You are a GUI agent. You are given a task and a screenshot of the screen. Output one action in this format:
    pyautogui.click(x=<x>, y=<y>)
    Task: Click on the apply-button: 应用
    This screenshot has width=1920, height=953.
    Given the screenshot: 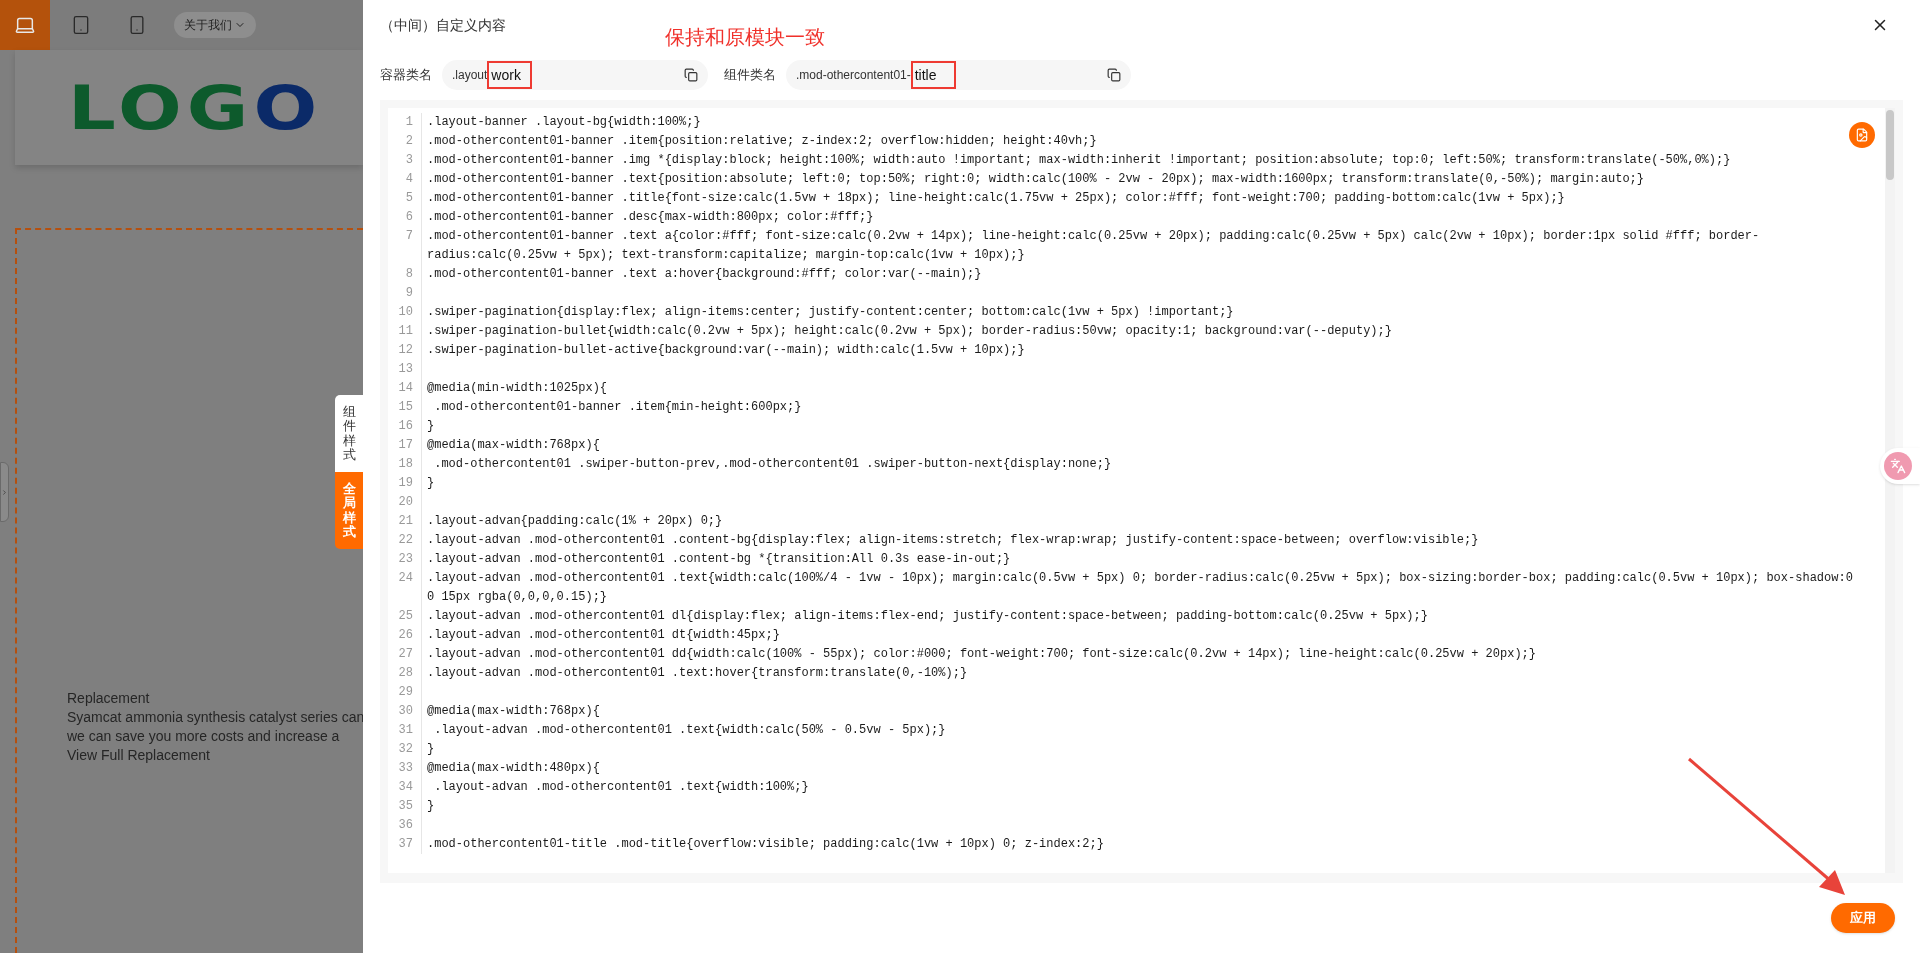 What is the action you would take?
    pyautogui.click(x=1863, y=918)
    